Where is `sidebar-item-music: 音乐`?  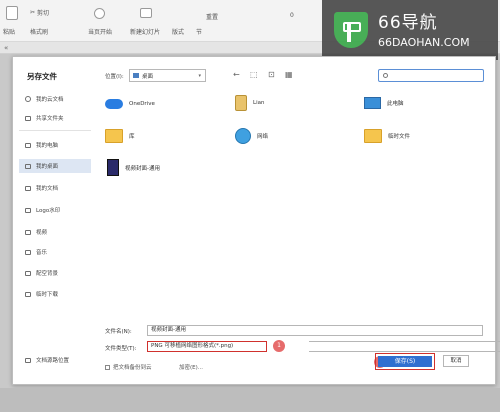 sidebar-item-music: 音乐 is located at coordinates (55, 252).